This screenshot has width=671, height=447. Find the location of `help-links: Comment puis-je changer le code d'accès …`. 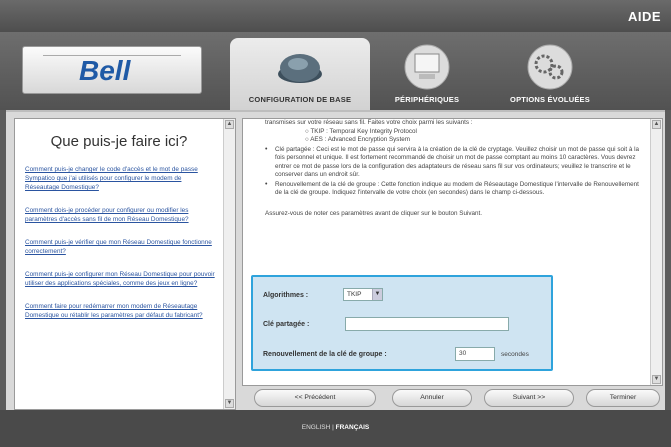

help-links: Comment puis-je changer le code d'accès … is located at coordinates (120, 249).